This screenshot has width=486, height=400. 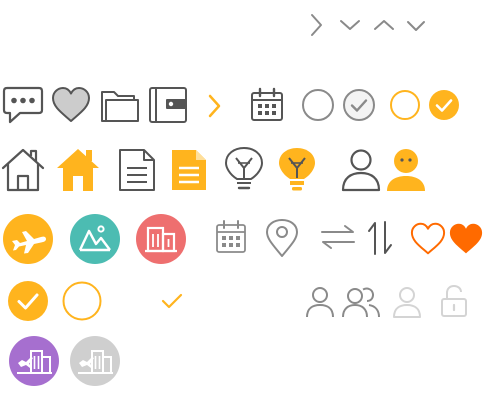 I want to click on swap-horizontal-icon, so click(x=338, y=237).